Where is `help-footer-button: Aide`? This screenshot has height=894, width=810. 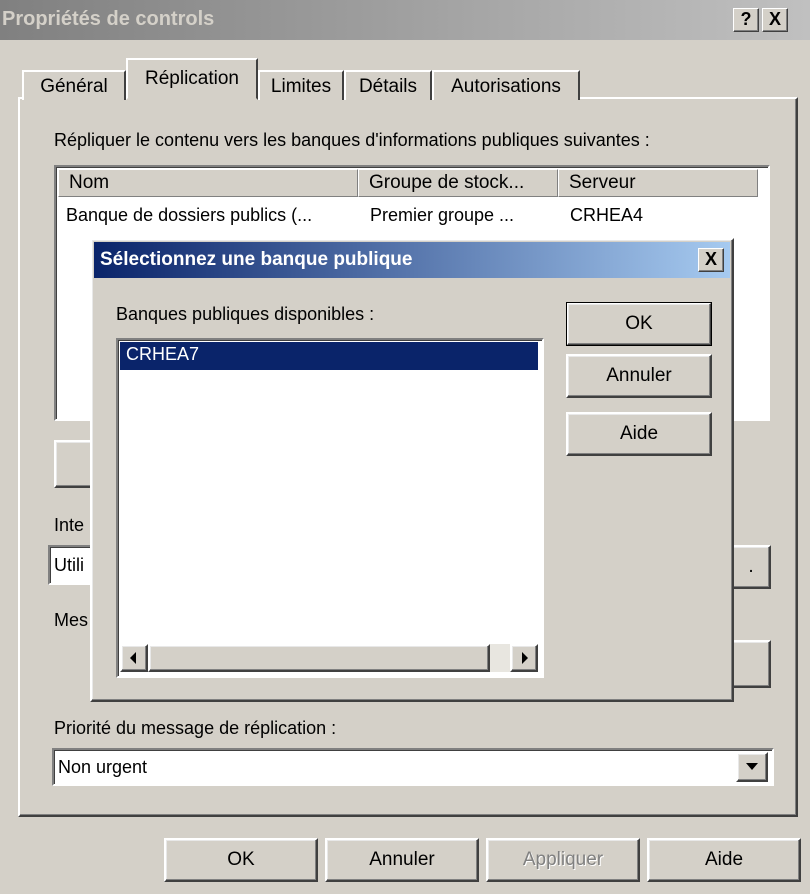
help-footer-button: Aide is located at coordinates (724, 860).